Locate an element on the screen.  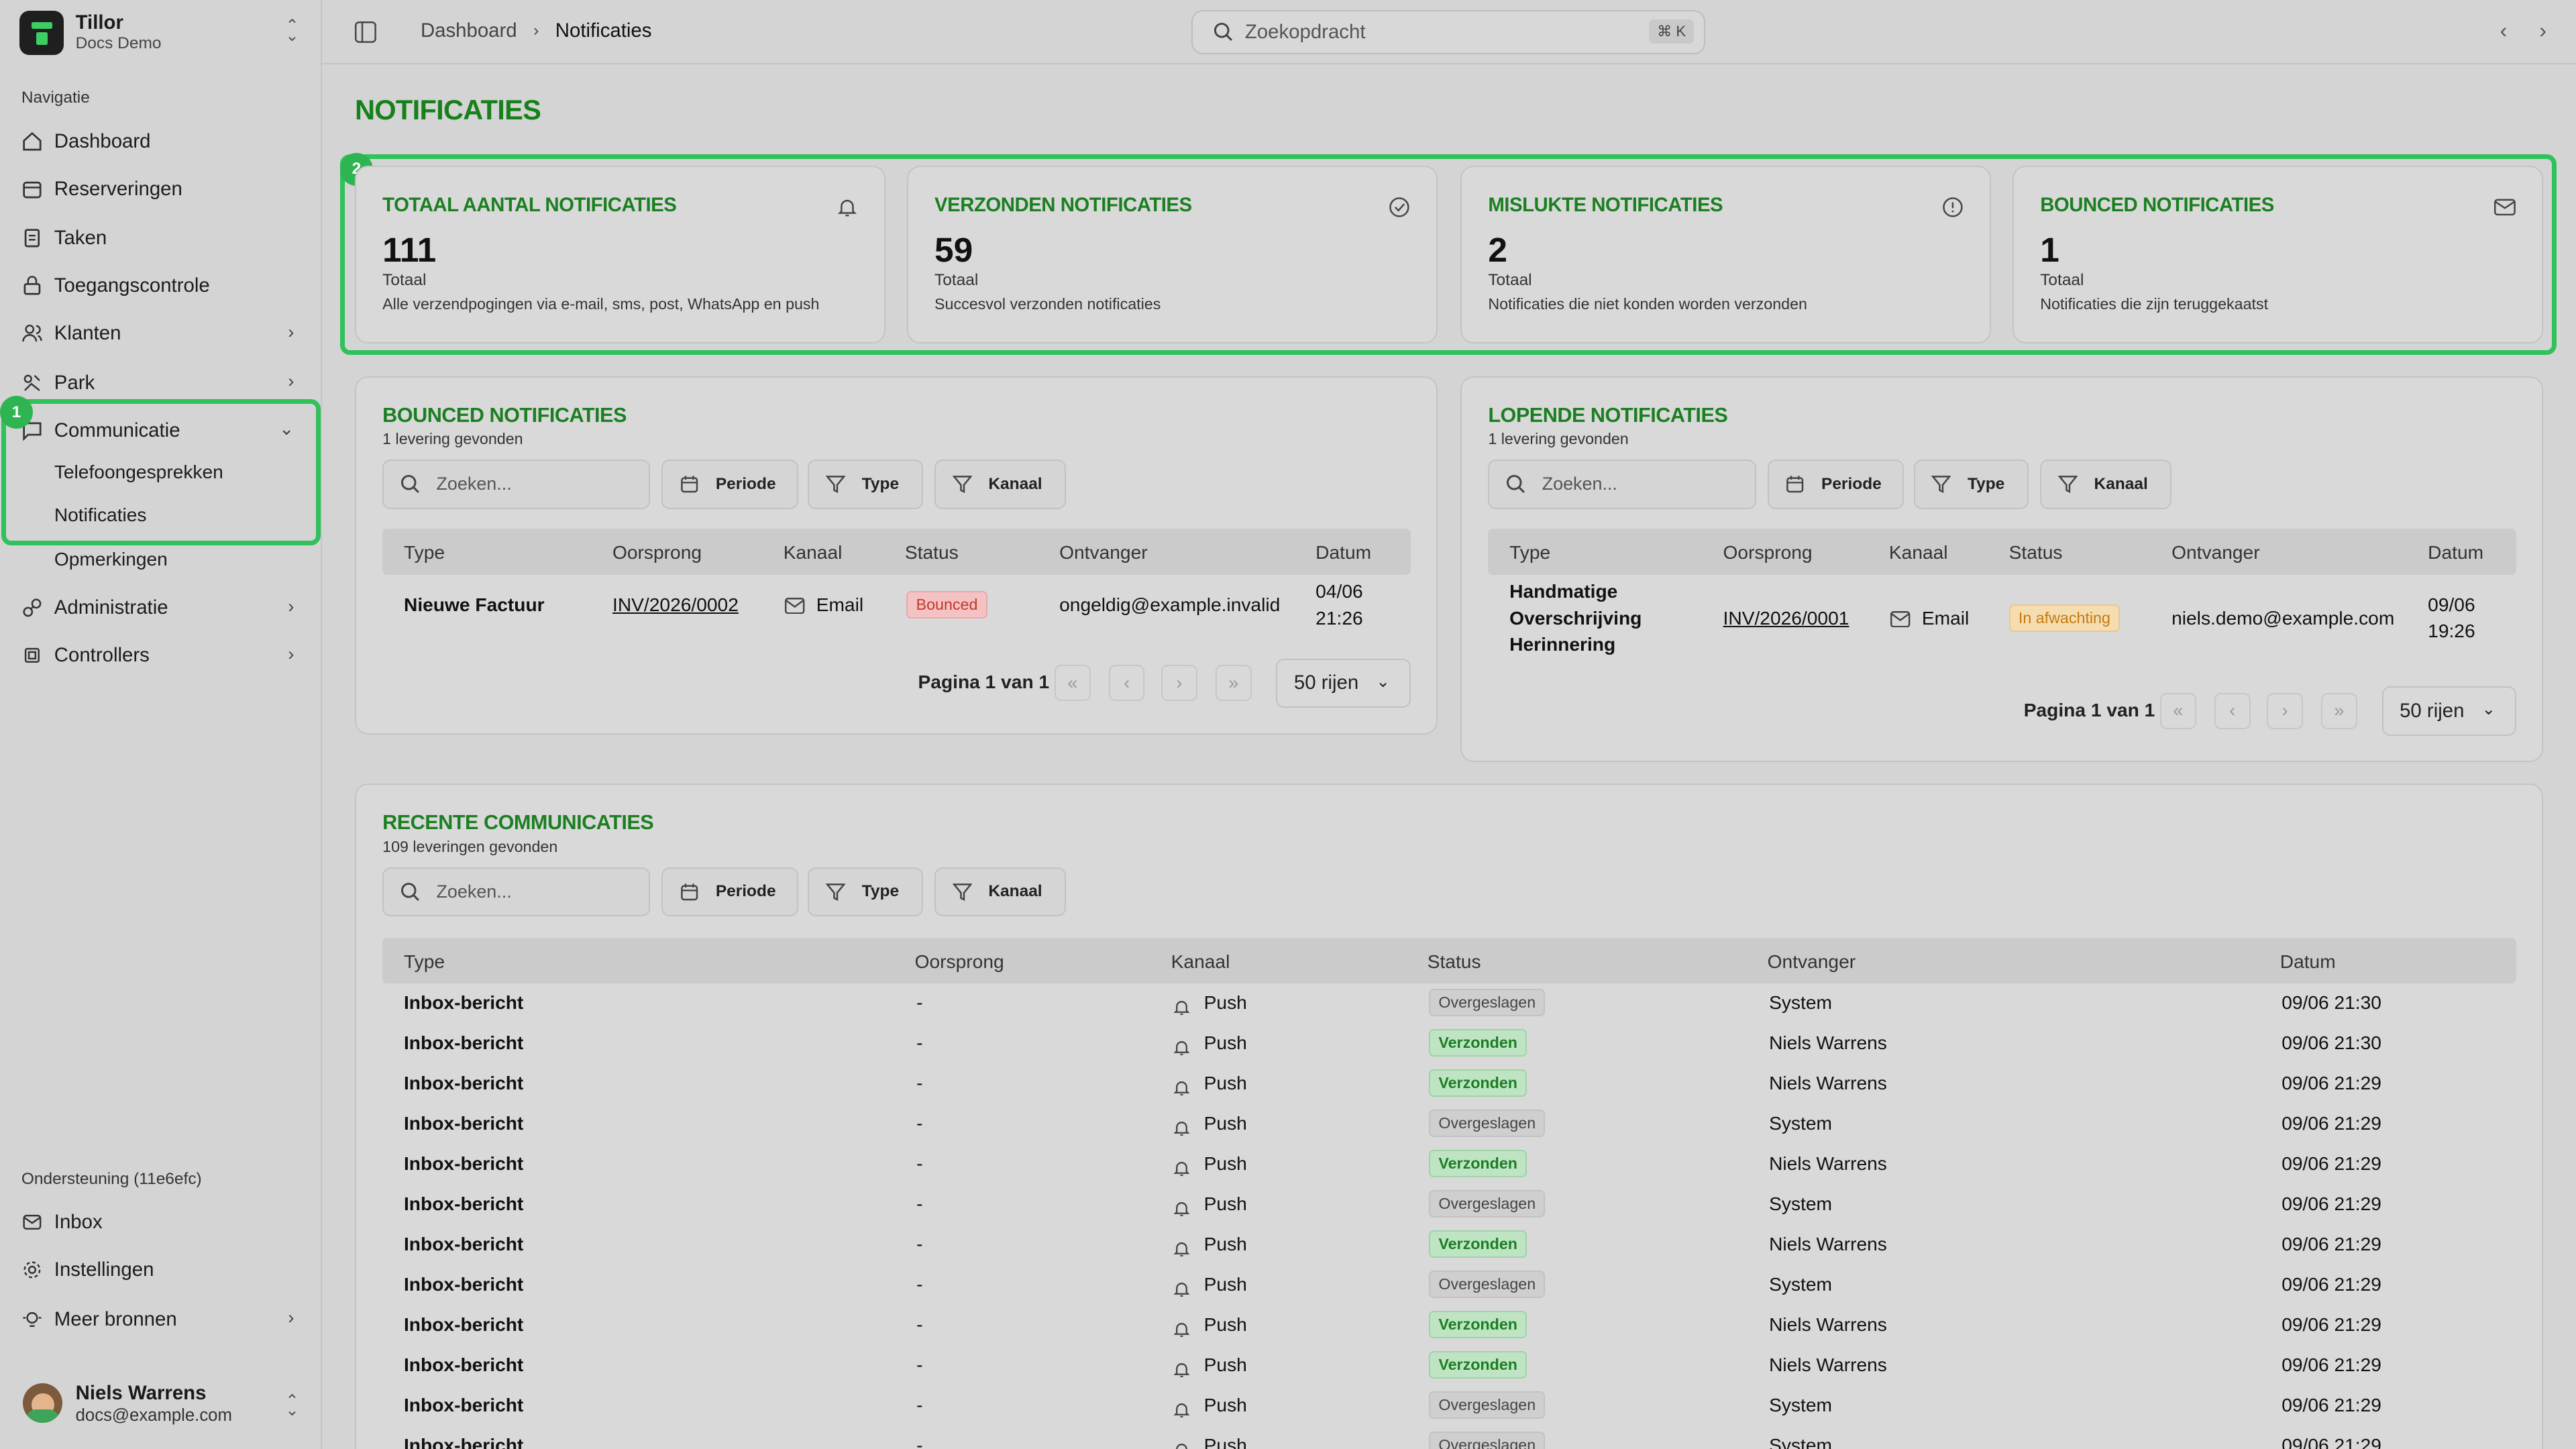
sidebar-item-label: Dashboard is located at coordinates (102, 140).